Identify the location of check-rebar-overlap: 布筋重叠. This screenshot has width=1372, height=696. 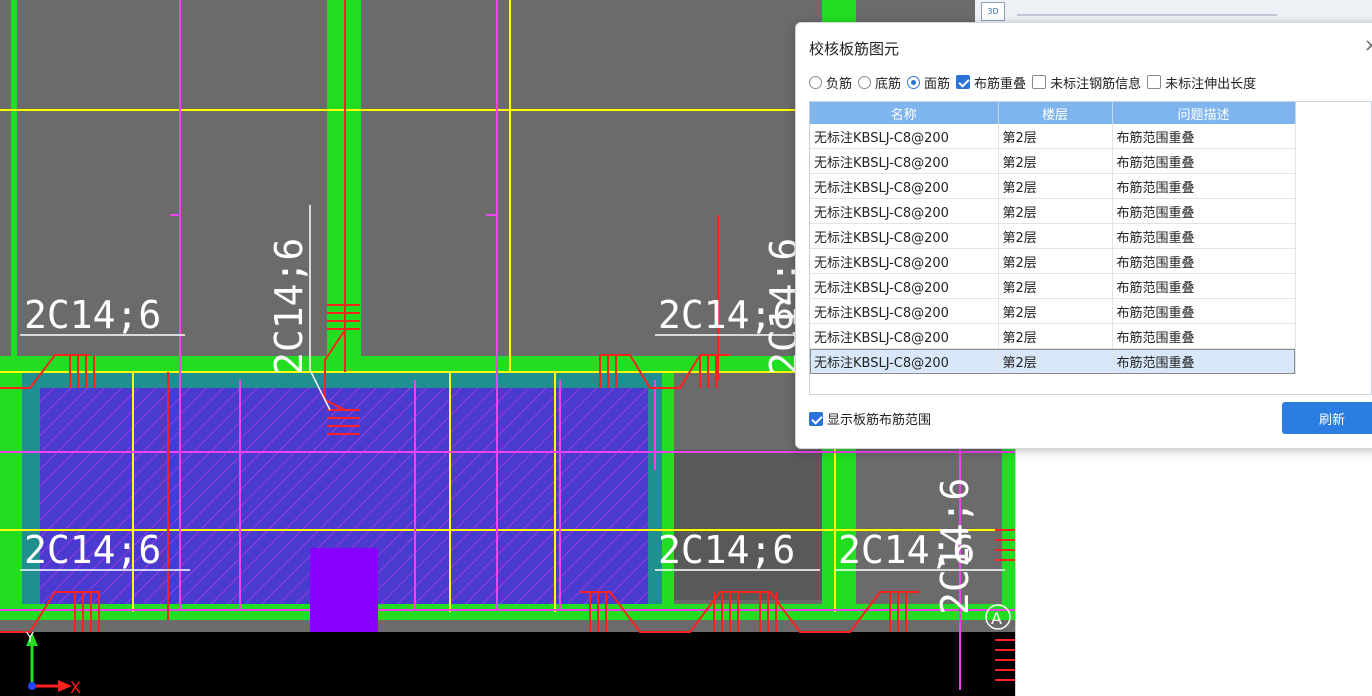
(991, 82).